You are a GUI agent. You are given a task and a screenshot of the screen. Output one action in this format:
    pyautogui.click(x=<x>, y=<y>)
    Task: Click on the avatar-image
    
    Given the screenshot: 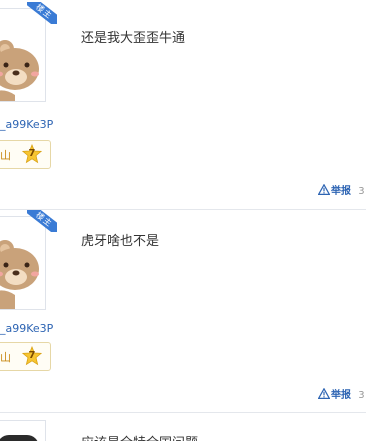 What is the action you would take?
    pyautogui.click(x=19, y=438)
    